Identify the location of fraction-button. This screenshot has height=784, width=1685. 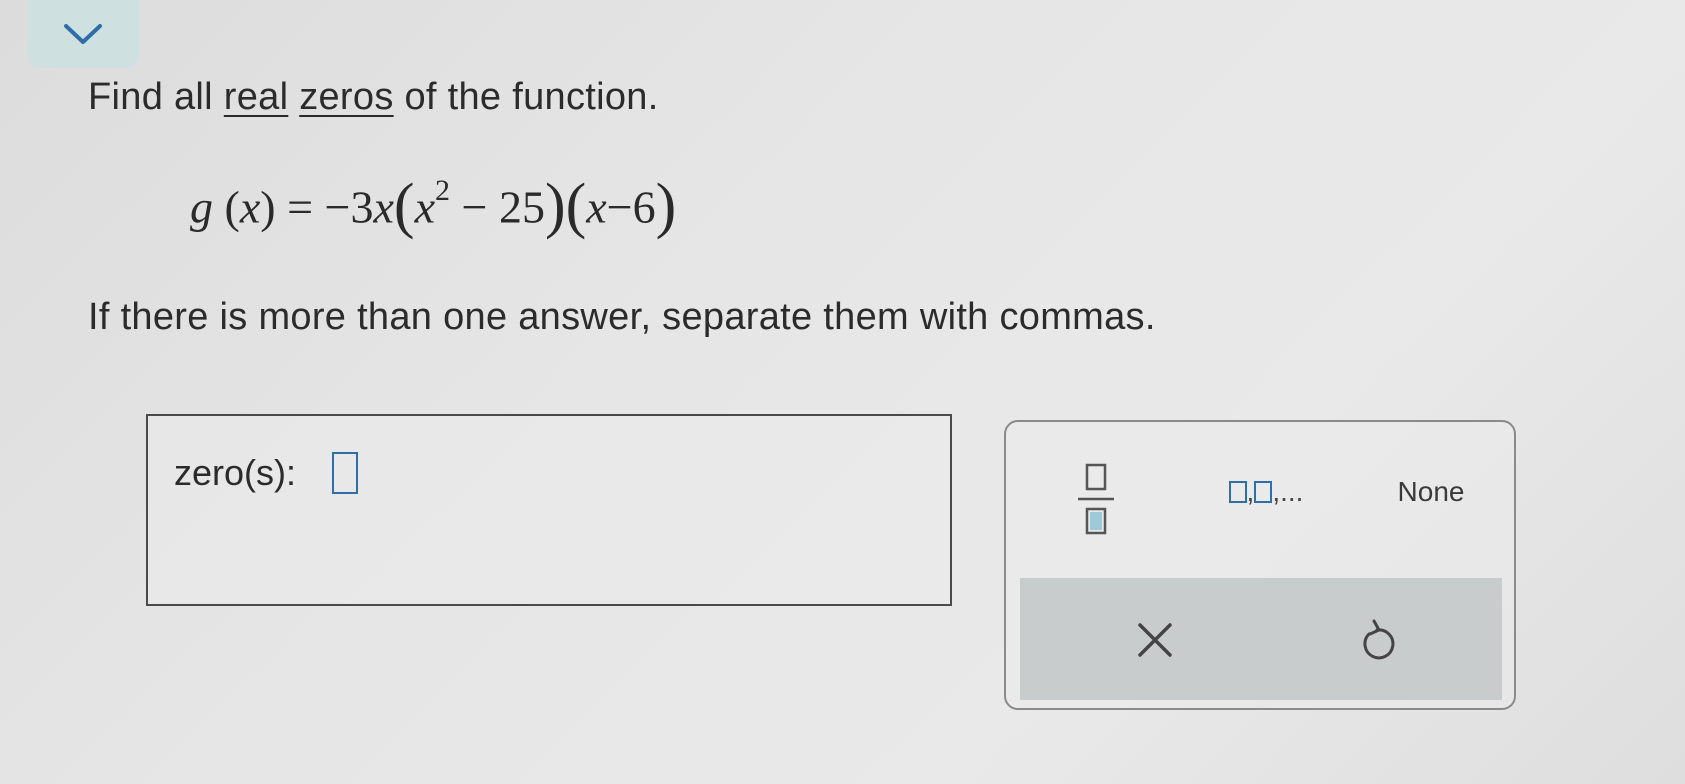
(1096, 499).